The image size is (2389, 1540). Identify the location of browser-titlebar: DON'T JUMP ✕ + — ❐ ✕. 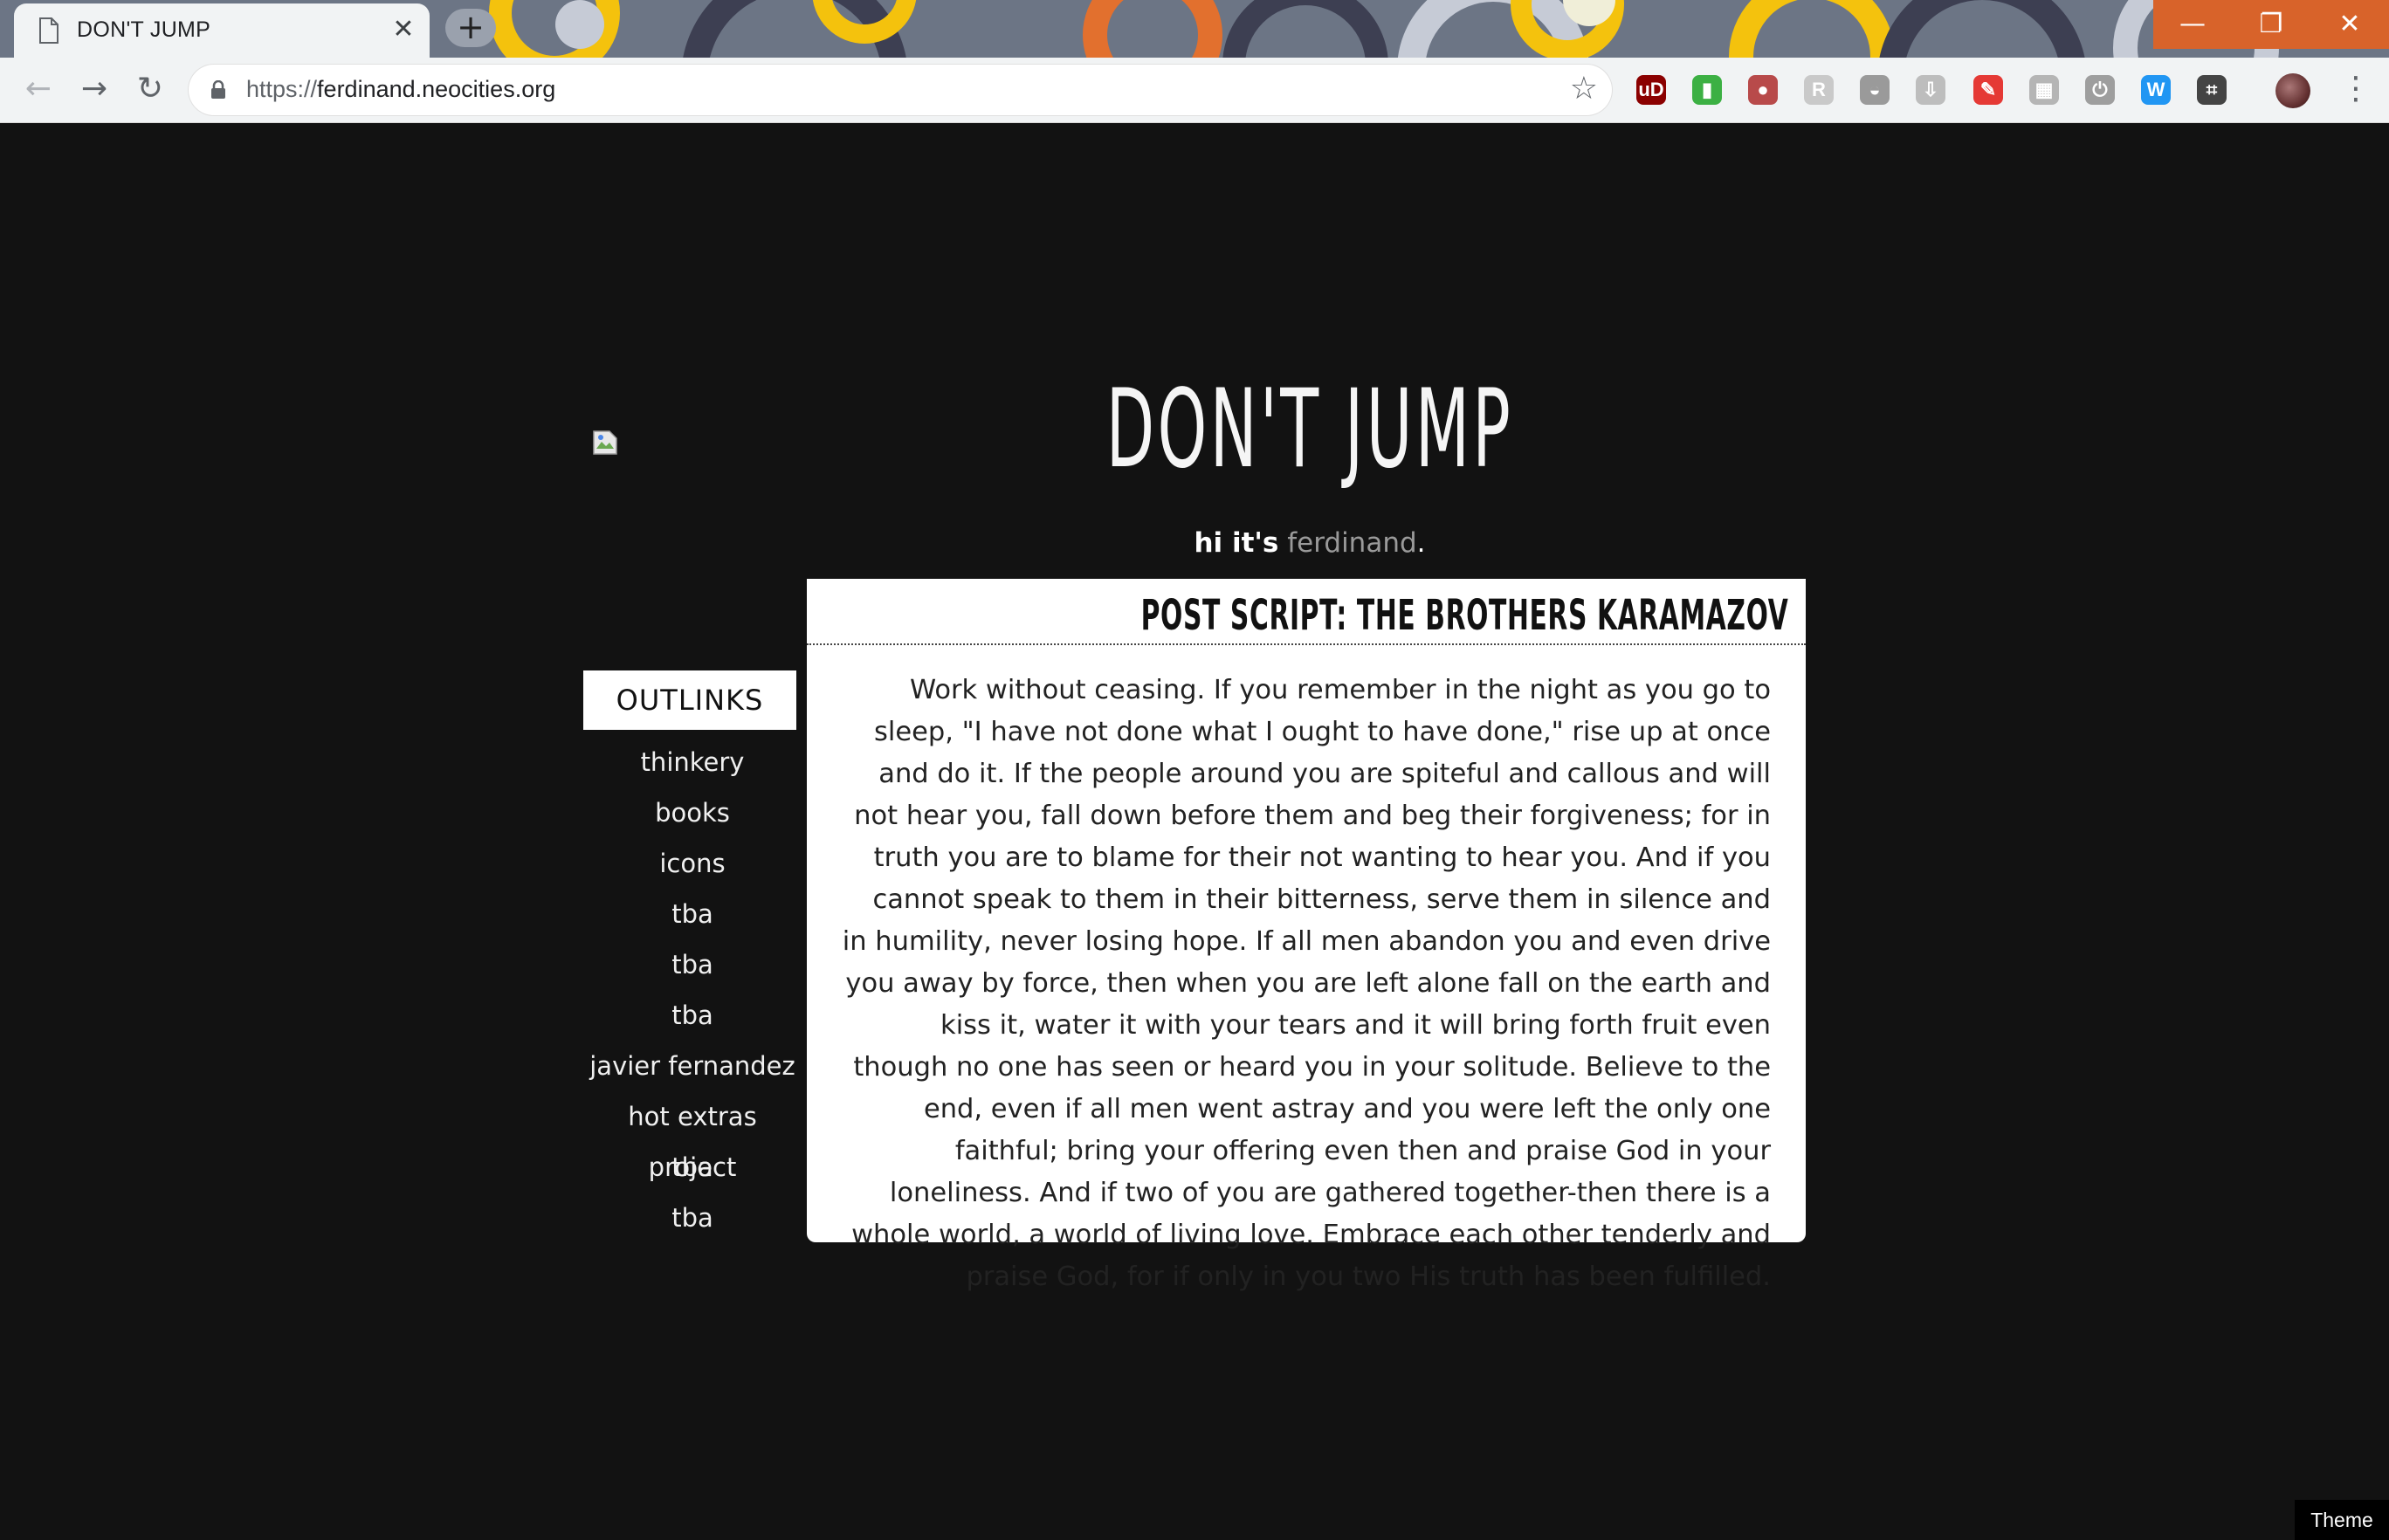
(1194, 29).